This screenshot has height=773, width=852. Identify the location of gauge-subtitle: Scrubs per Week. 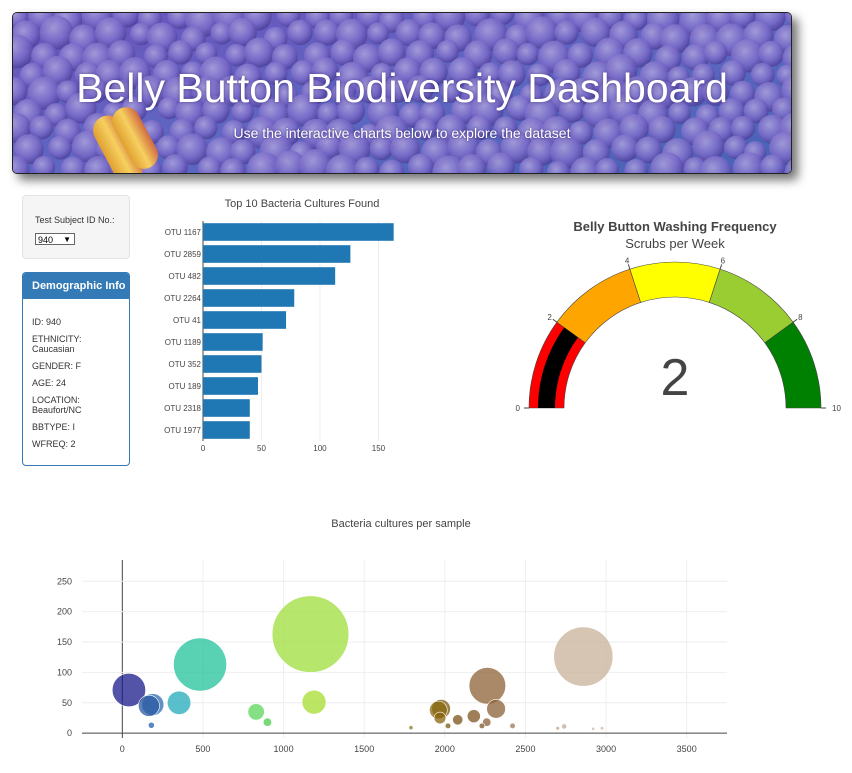
(675, 243).